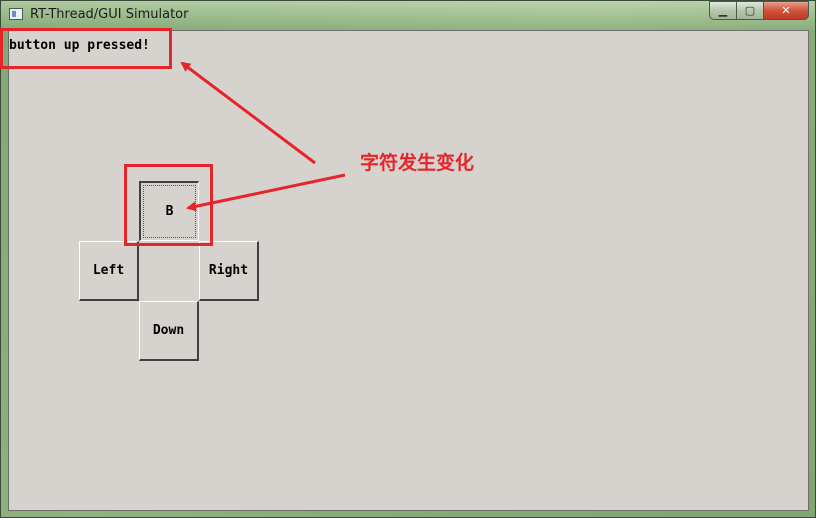  Describe the element at coordinates (266, 192) in the screenshot. I see `arrow-to-button` at that location.